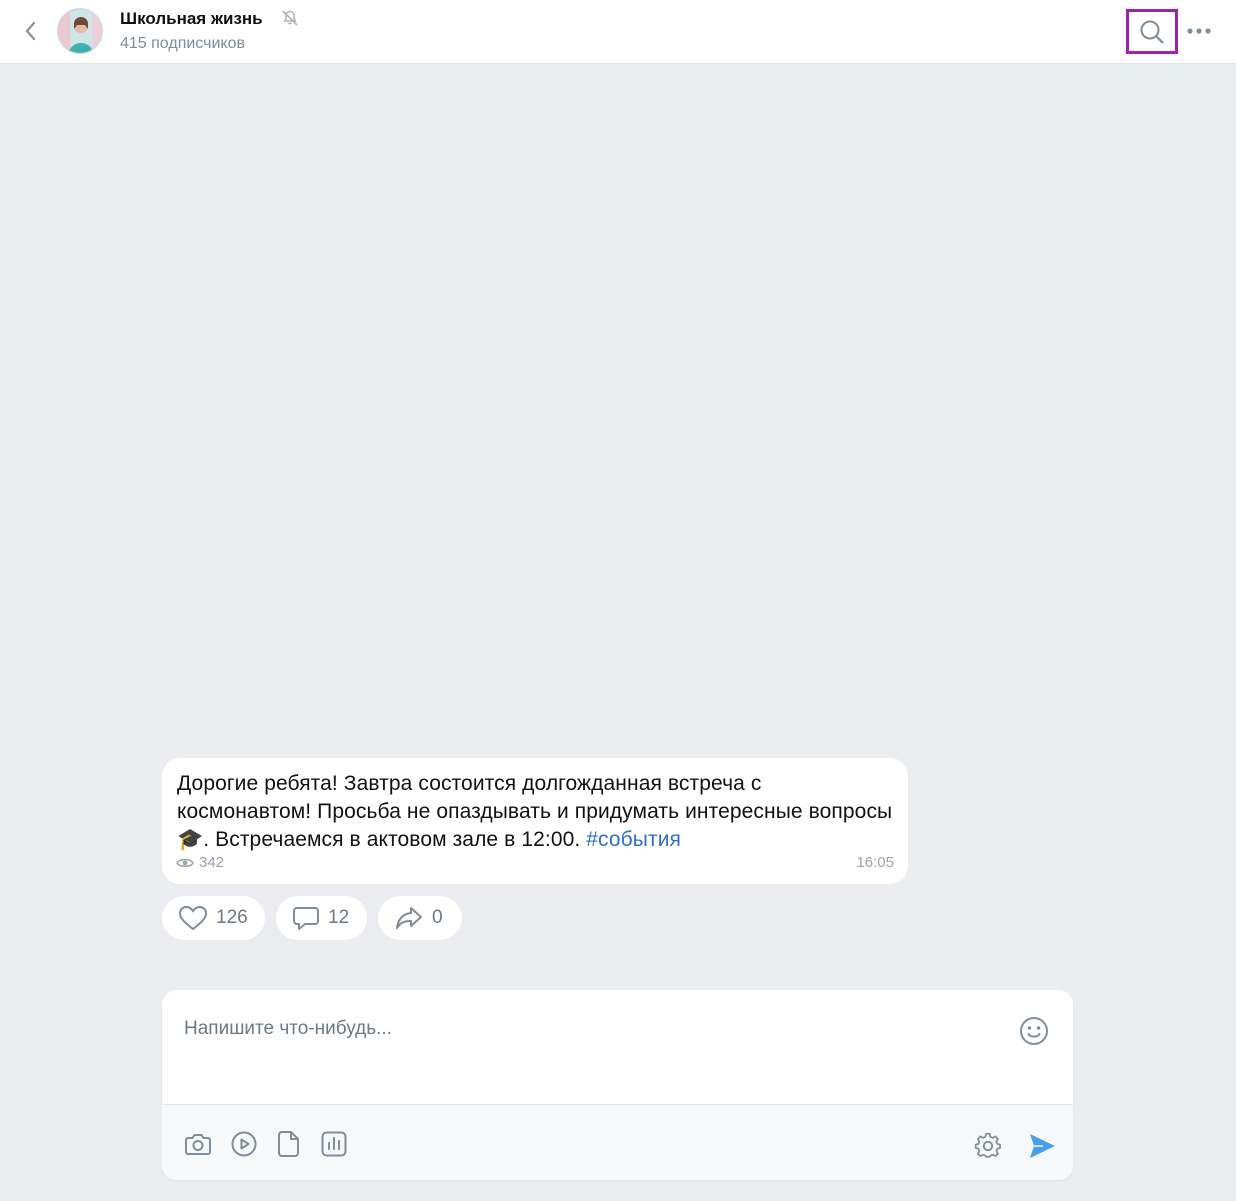 Image resolution: width=1236 pixels, height=1201 pixels. I want to click on video-icon, so click(244, 1144).